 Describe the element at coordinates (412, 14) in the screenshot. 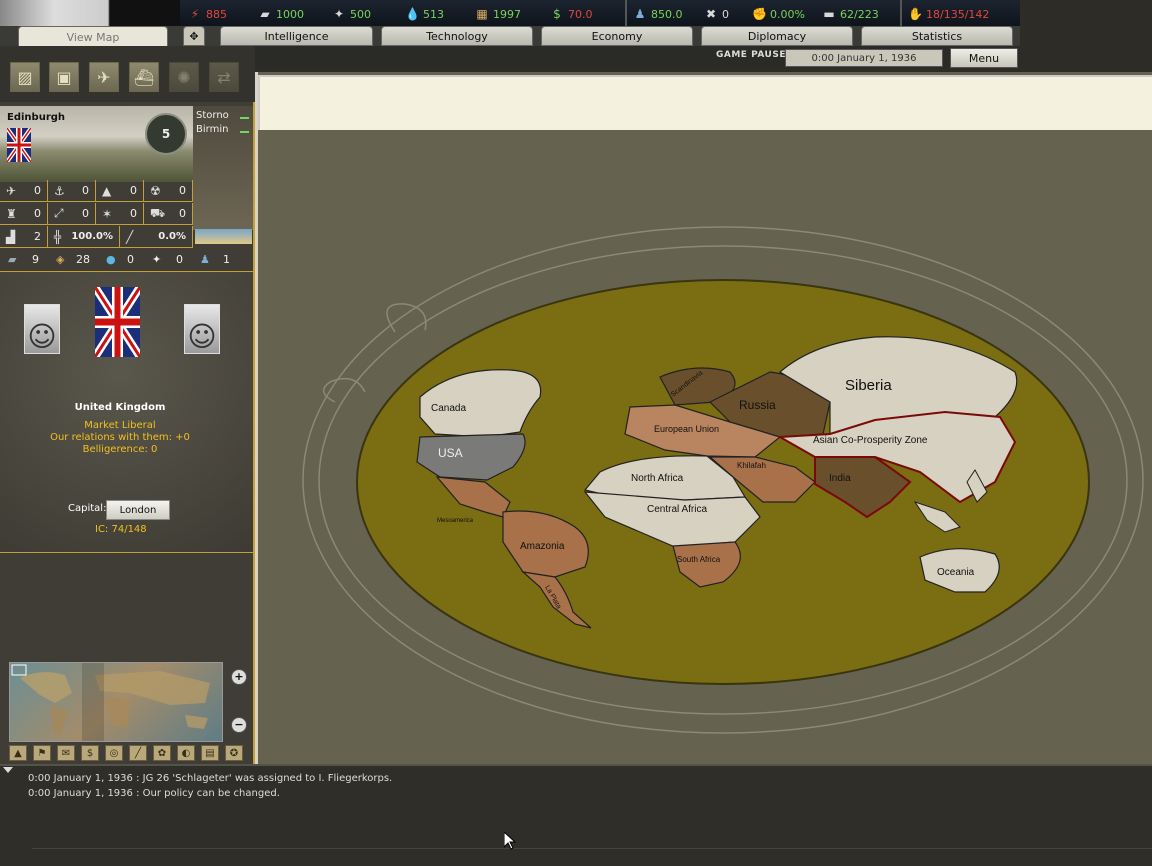

I see `oil-icon: 💧` at that location.